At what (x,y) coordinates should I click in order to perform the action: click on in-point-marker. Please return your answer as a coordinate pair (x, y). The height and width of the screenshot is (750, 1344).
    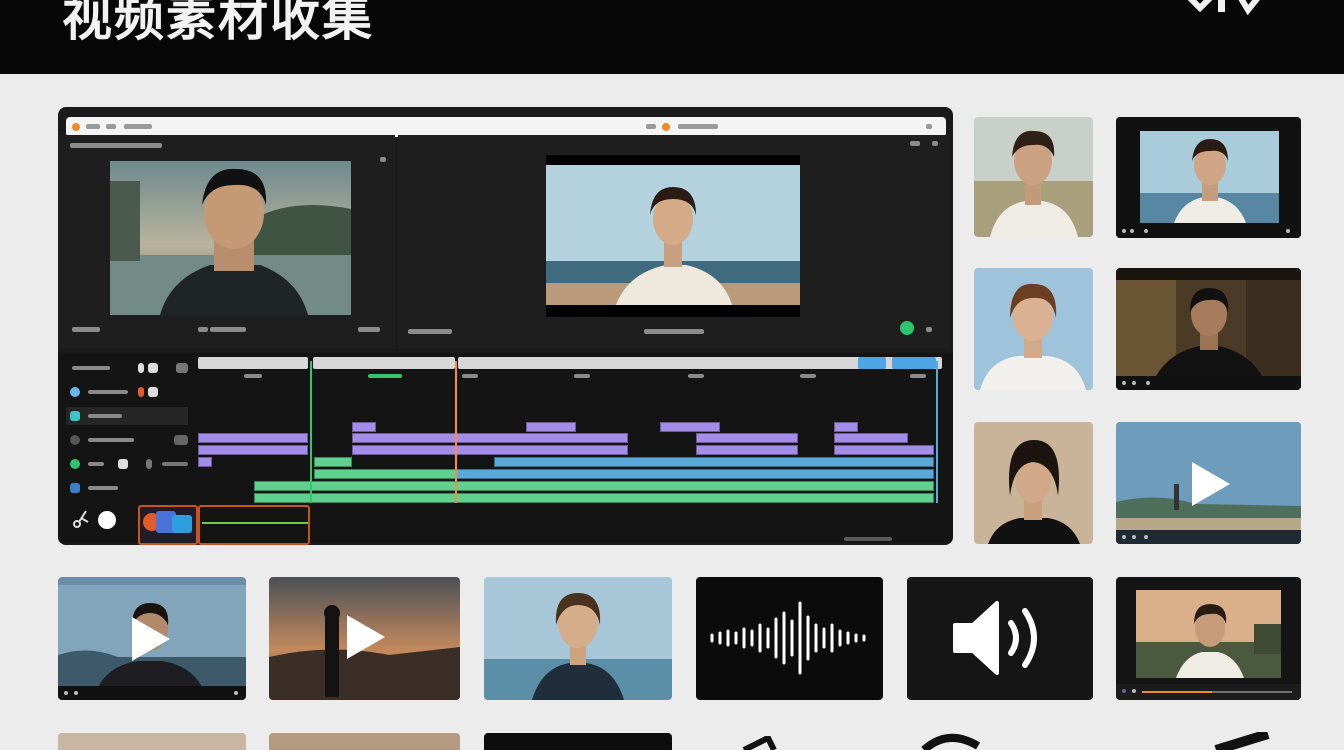
    Looking at the image, I should click on (311, 432).